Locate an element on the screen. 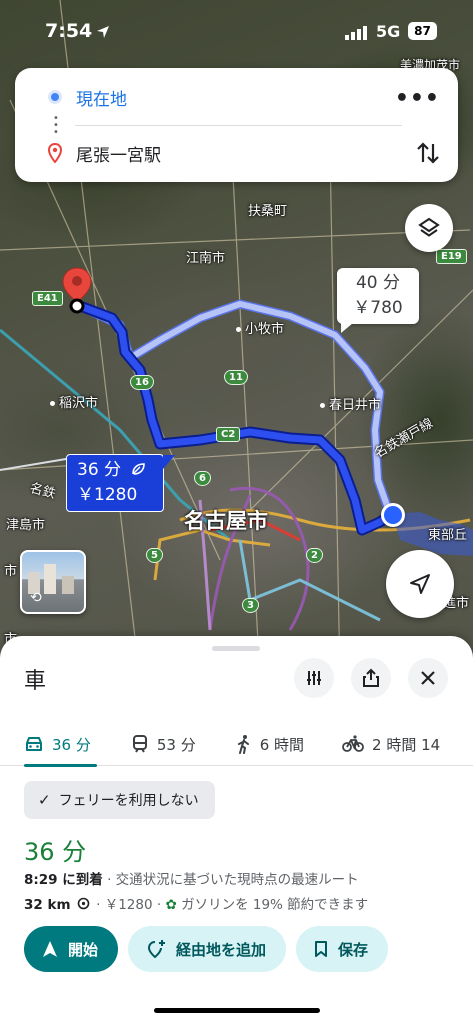  avoid-ferries-chip: ✓ フェリーを利用しない is located at coordinates (119, 800).